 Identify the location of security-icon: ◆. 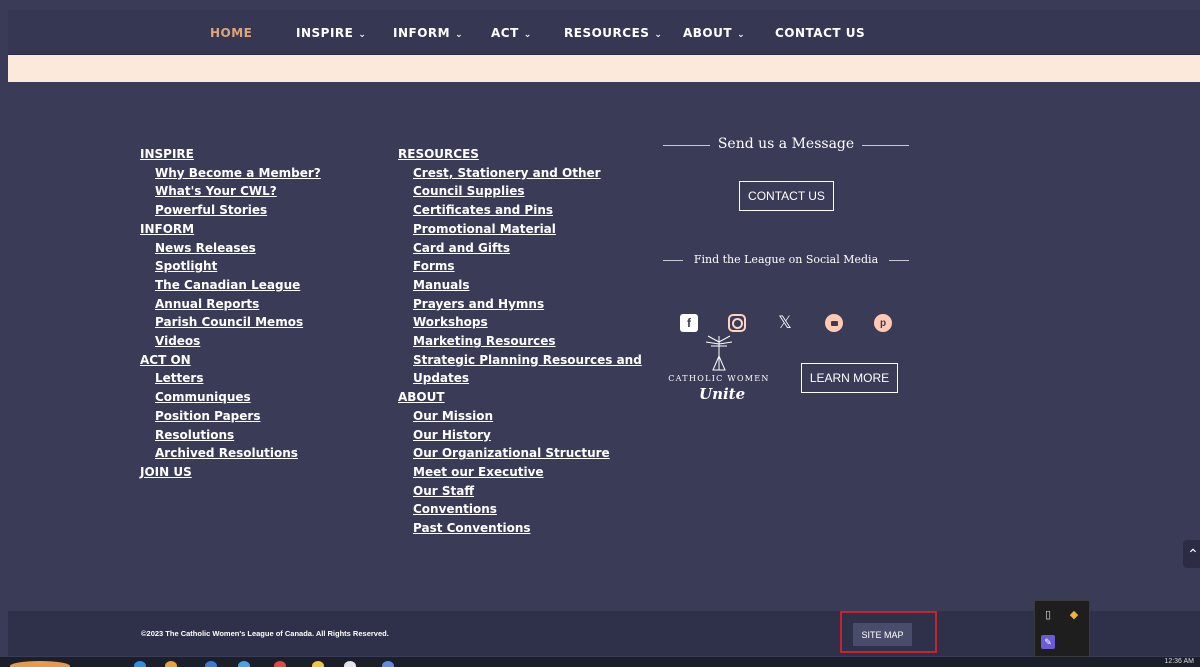
(1074, 614).